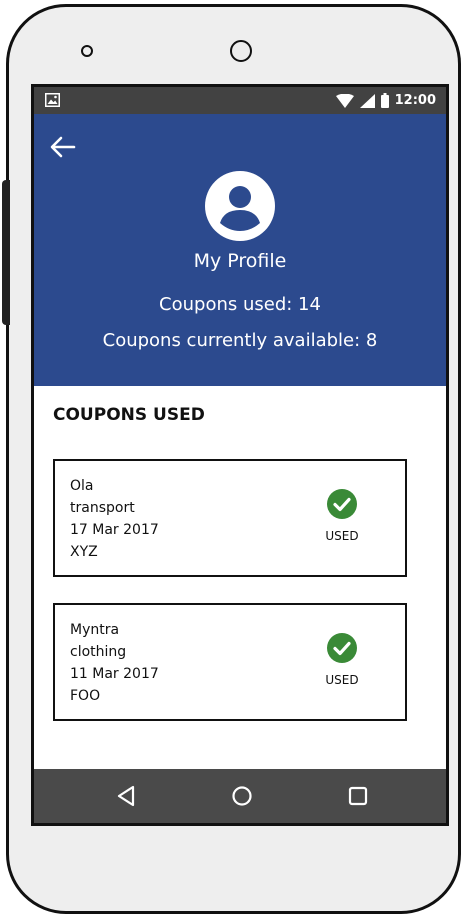 The image size is (468, 921). What do you see at coordinates (240, 261) in the screenshot?
I see `profile-title: My Profile` at bounding box center [240, 261].